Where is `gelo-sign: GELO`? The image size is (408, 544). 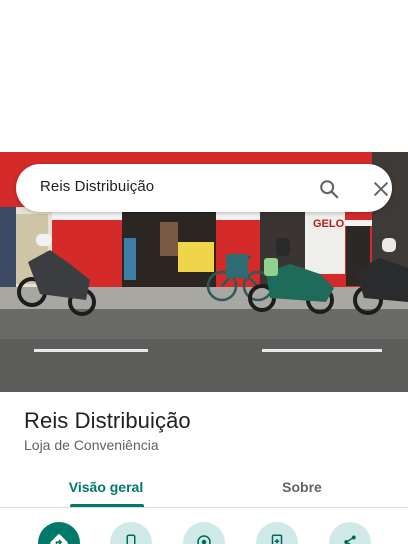
gelo-sign: GELO is located at coordinates (329, 224).